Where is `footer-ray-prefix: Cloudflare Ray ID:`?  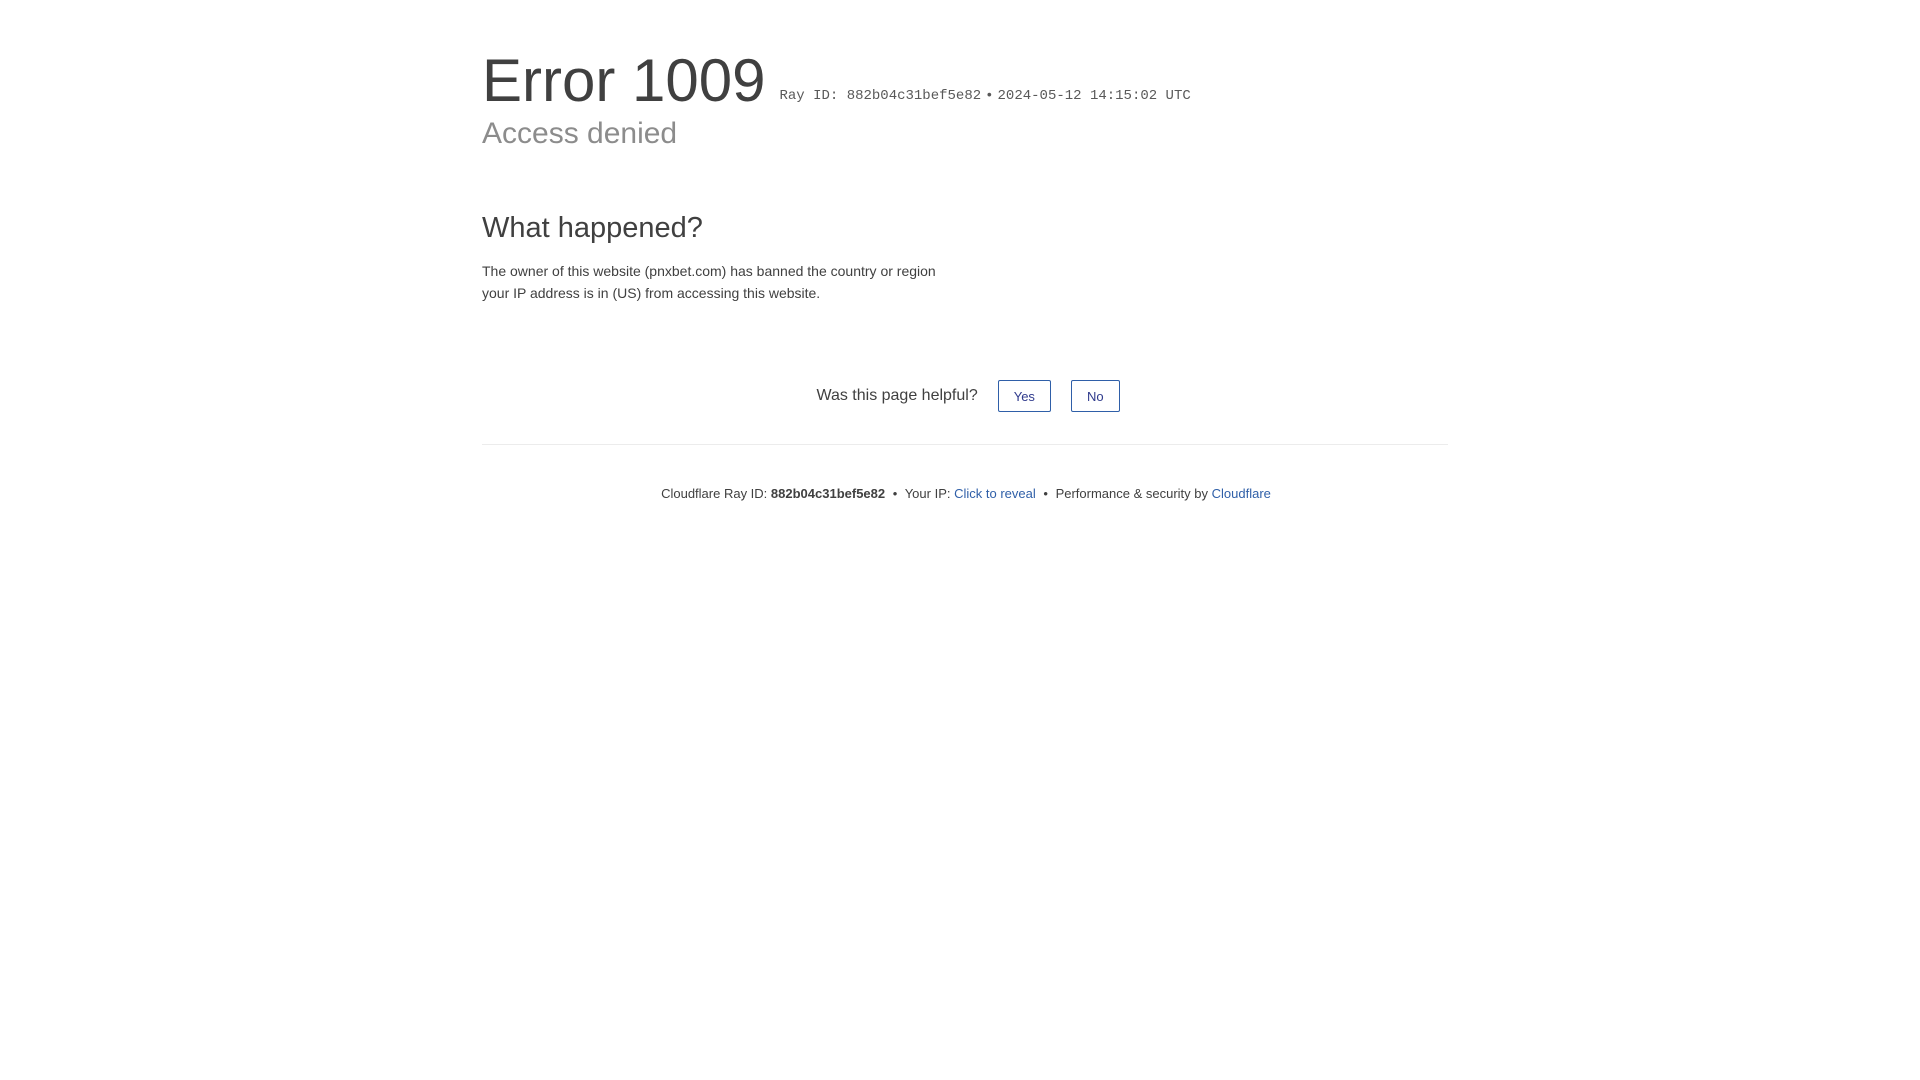
footer-ray-prefix: Cloudflare Ray ID: is located at coordinates (714, 493).